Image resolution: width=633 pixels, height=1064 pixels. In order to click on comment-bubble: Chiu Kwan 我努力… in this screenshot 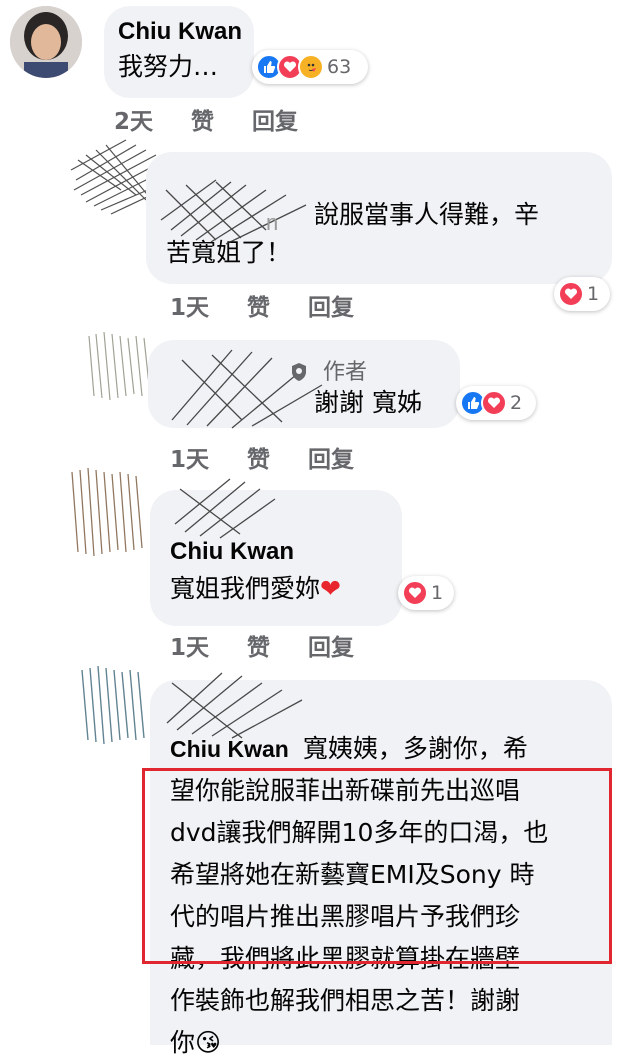, I will do `click(179, 52)`.